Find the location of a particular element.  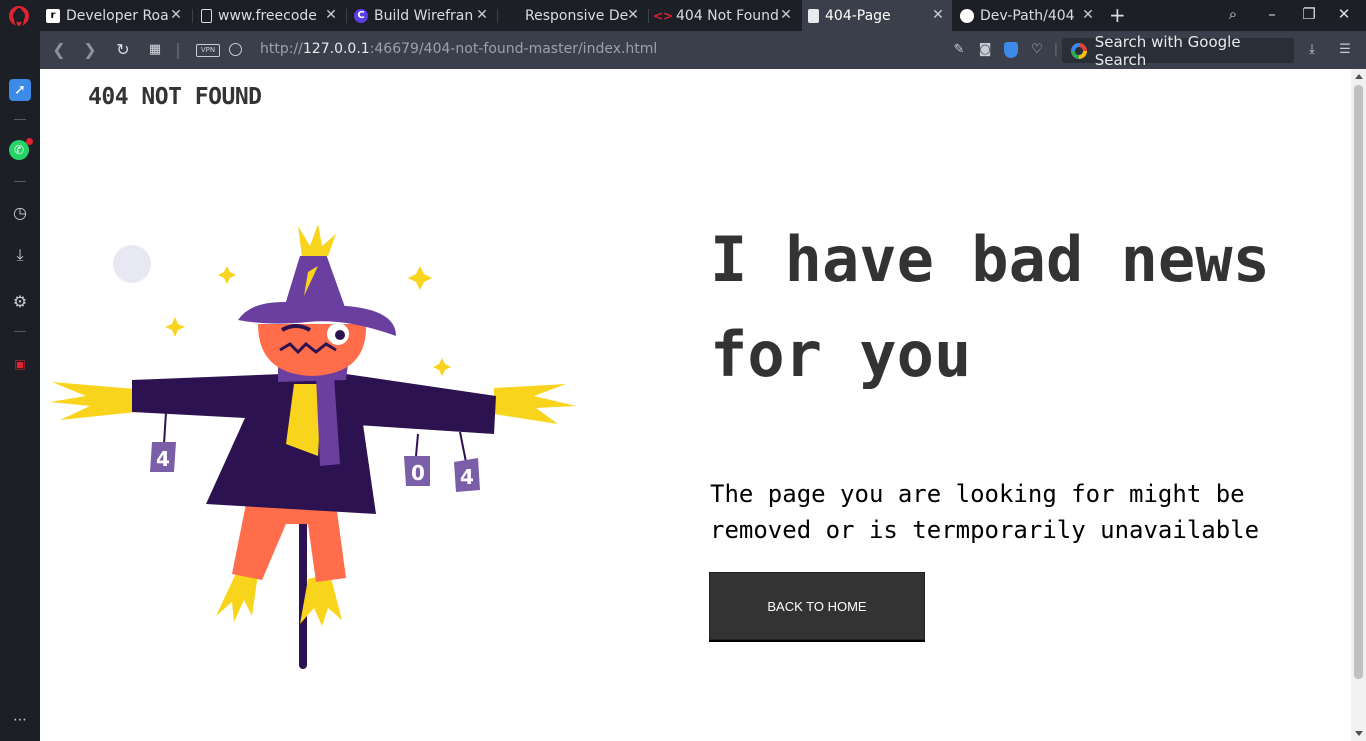

url-prefix: http:// is located at coordinates (281, 49).